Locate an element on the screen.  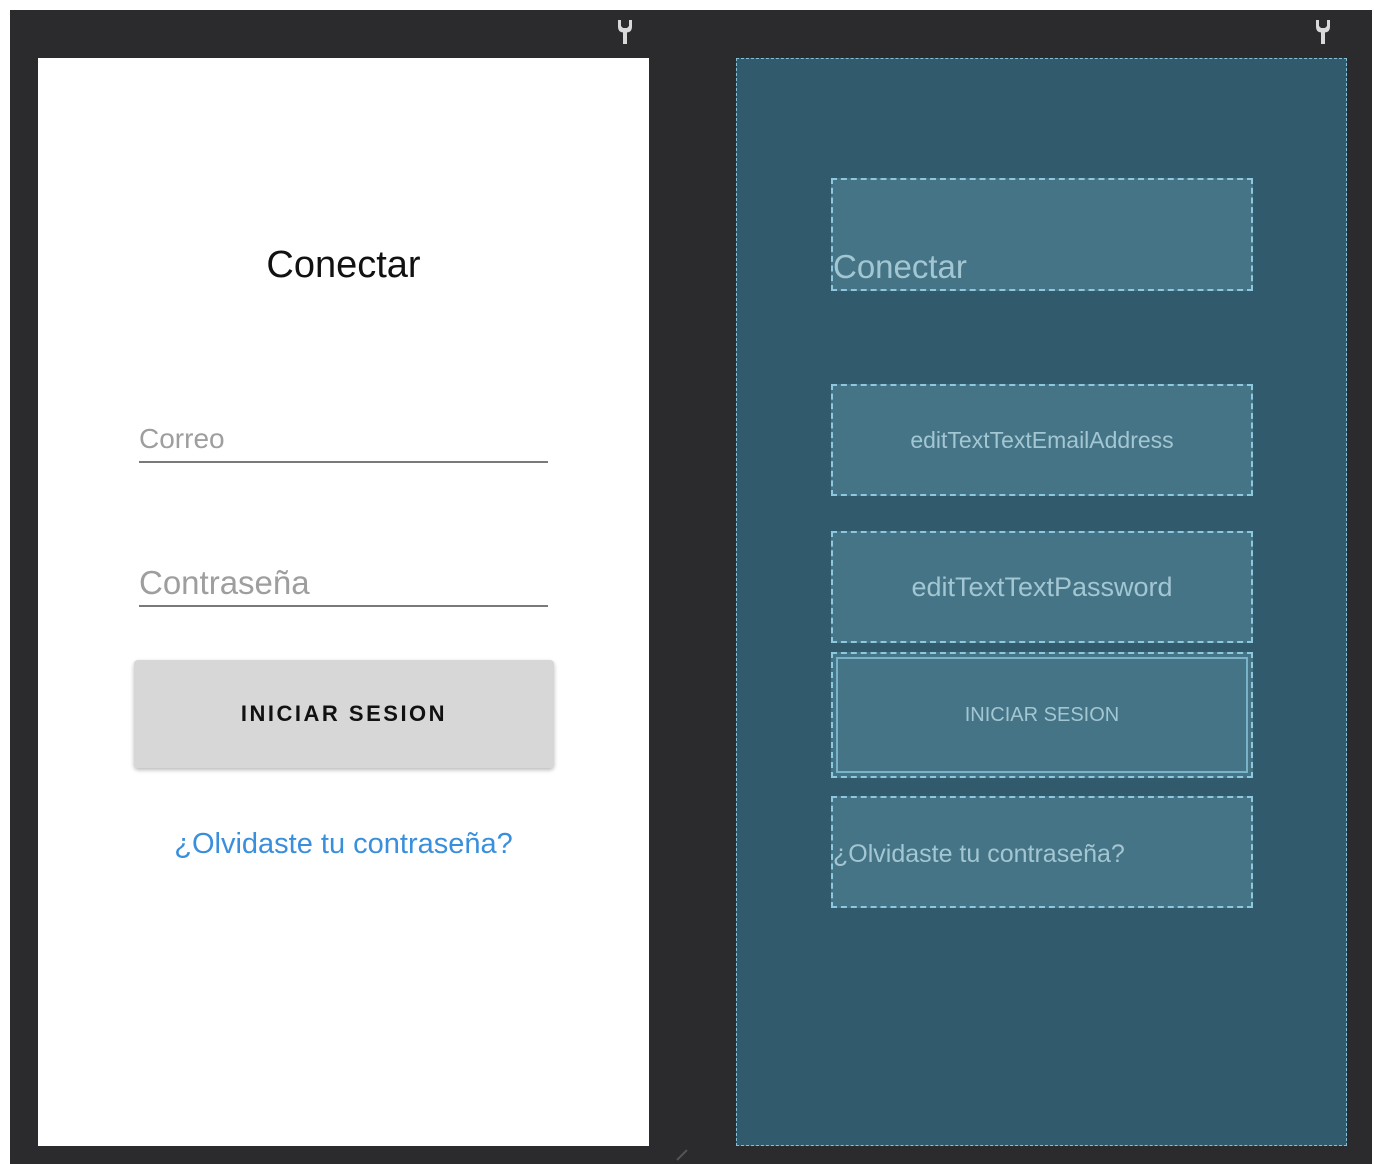
blueprint-password-label: editTextTextPassword is located at coordinates (1042, 587).